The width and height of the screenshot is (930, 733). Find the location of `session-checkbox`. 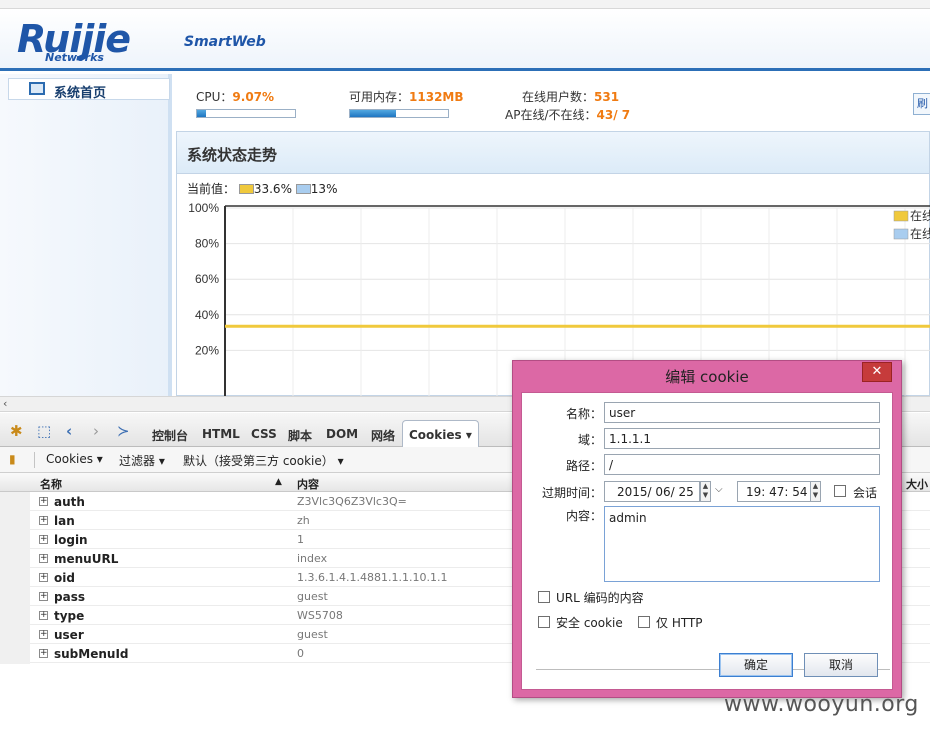

session-checkbox is located at coordinates (840, 491).